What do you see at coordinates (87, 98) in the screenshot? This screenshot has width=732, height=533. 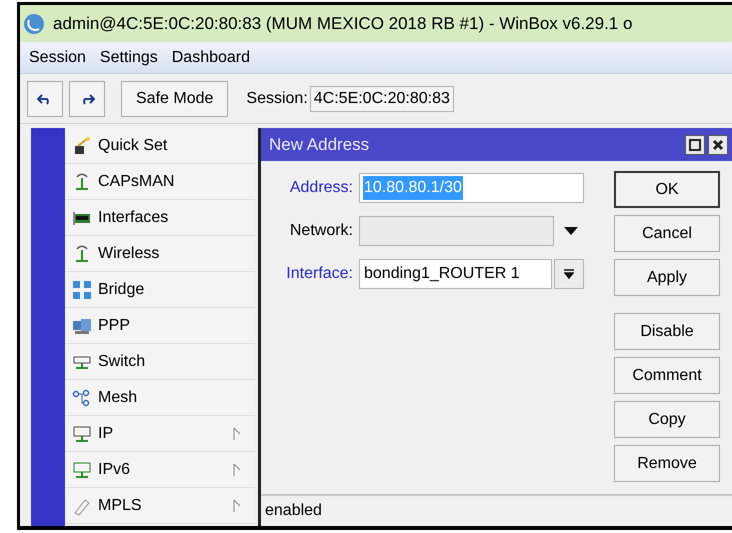 I see `redo-button` at bounding box center [87, 98].